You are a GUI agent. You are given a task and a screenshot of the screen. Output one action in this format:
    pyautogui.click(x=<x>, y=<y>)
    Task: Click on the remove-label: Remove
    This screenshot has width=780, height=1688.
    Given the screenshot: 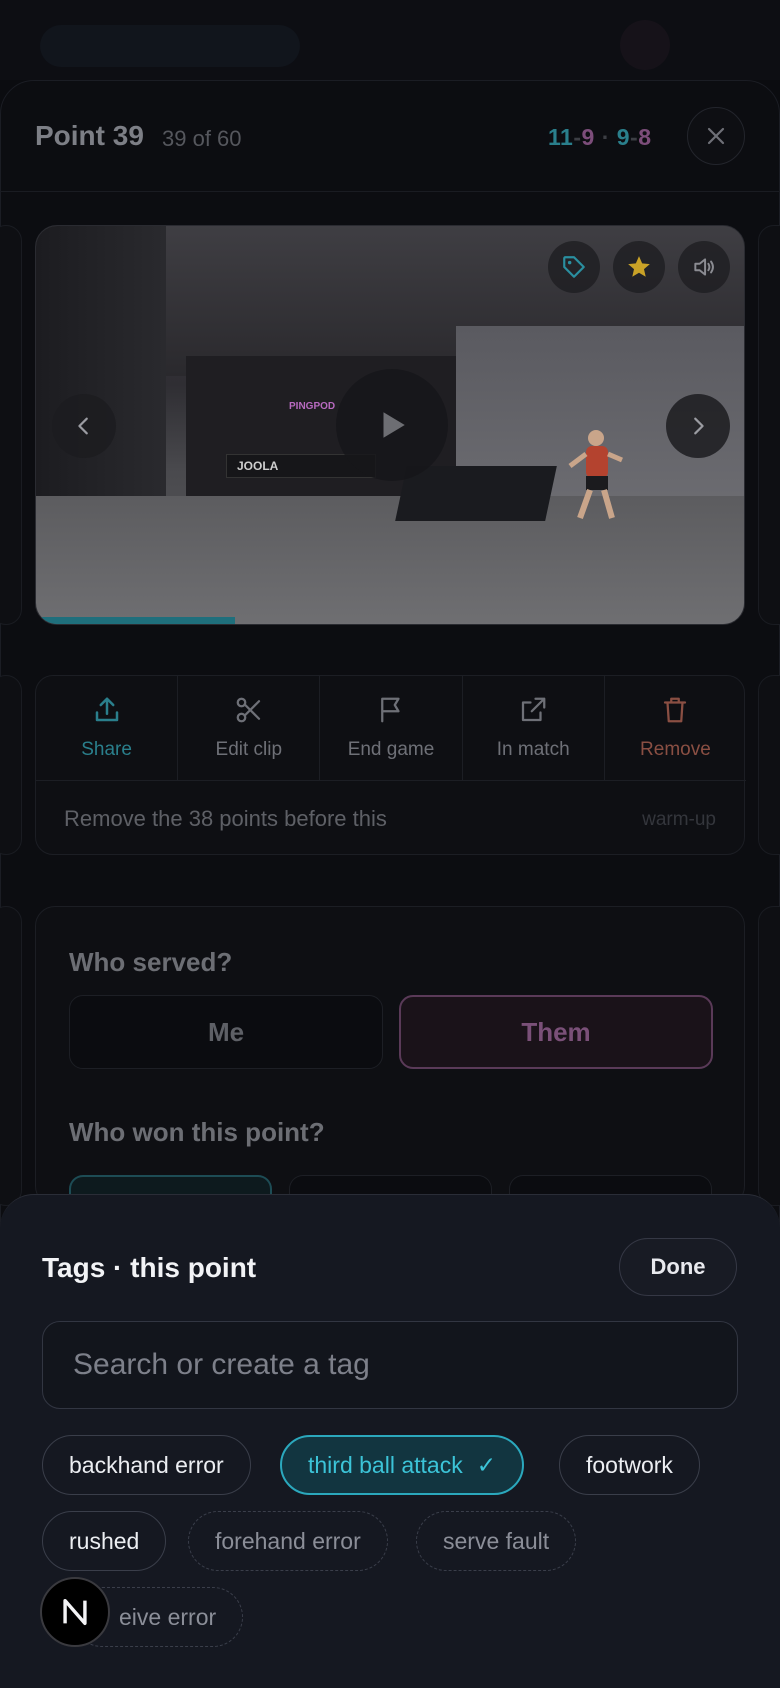 What is the action you would take?
    pyautogui.click(x=675, y=749)
    